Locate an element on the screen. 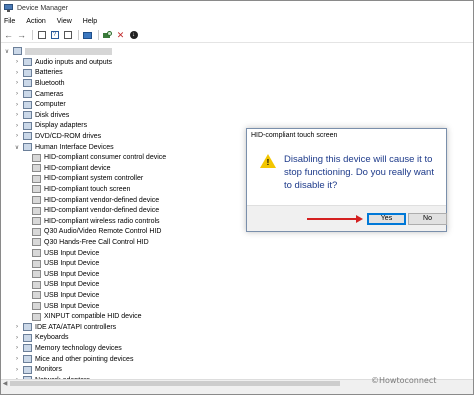 The width and height of the screenshot is (474, 395). computer-name-redacted is located at coordinates (68, 51).